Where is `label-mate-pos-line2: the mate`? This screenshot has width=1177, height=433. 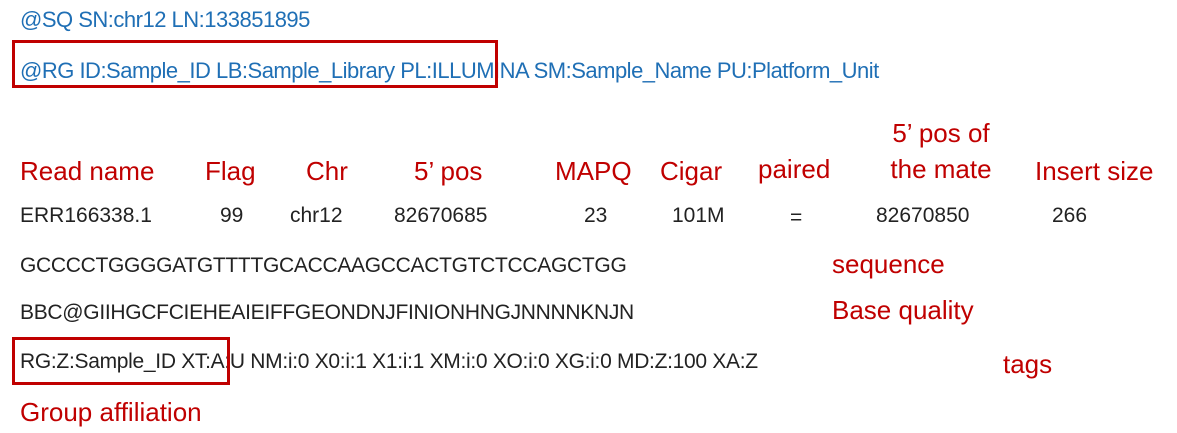
label-mate-pos-line2: the mate is located at coordinates (941, 169).